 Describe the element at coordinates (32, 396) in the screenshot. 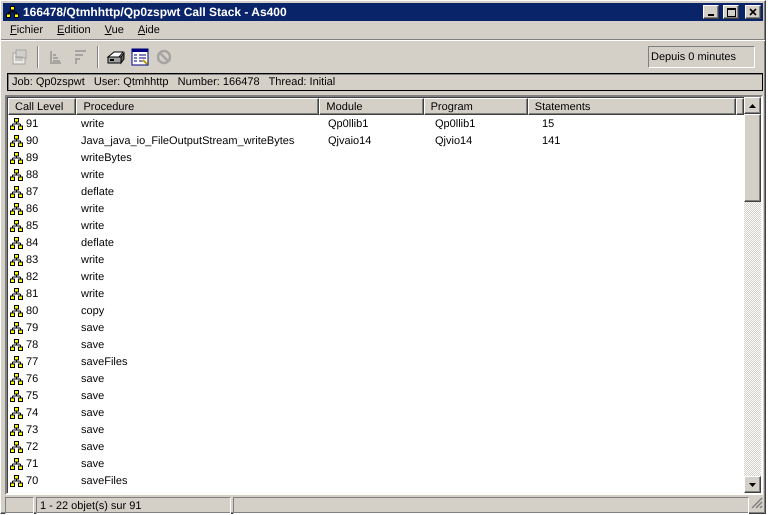

I see `table-cell: 75` at that location.